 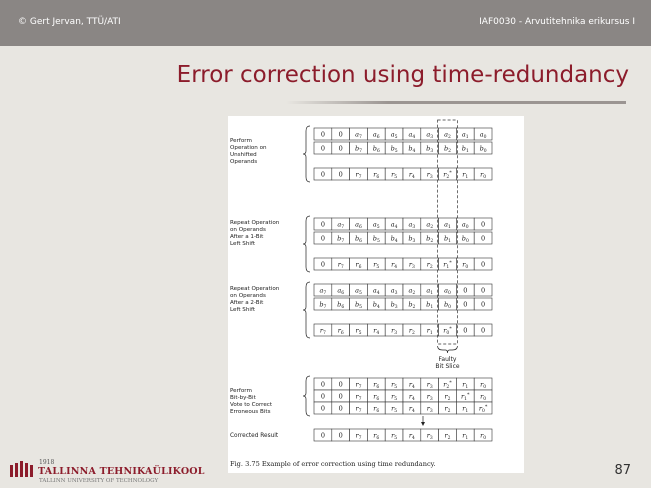 I want to click on group-label-line: Bit-by-Bit, so click(x=243, y=398).